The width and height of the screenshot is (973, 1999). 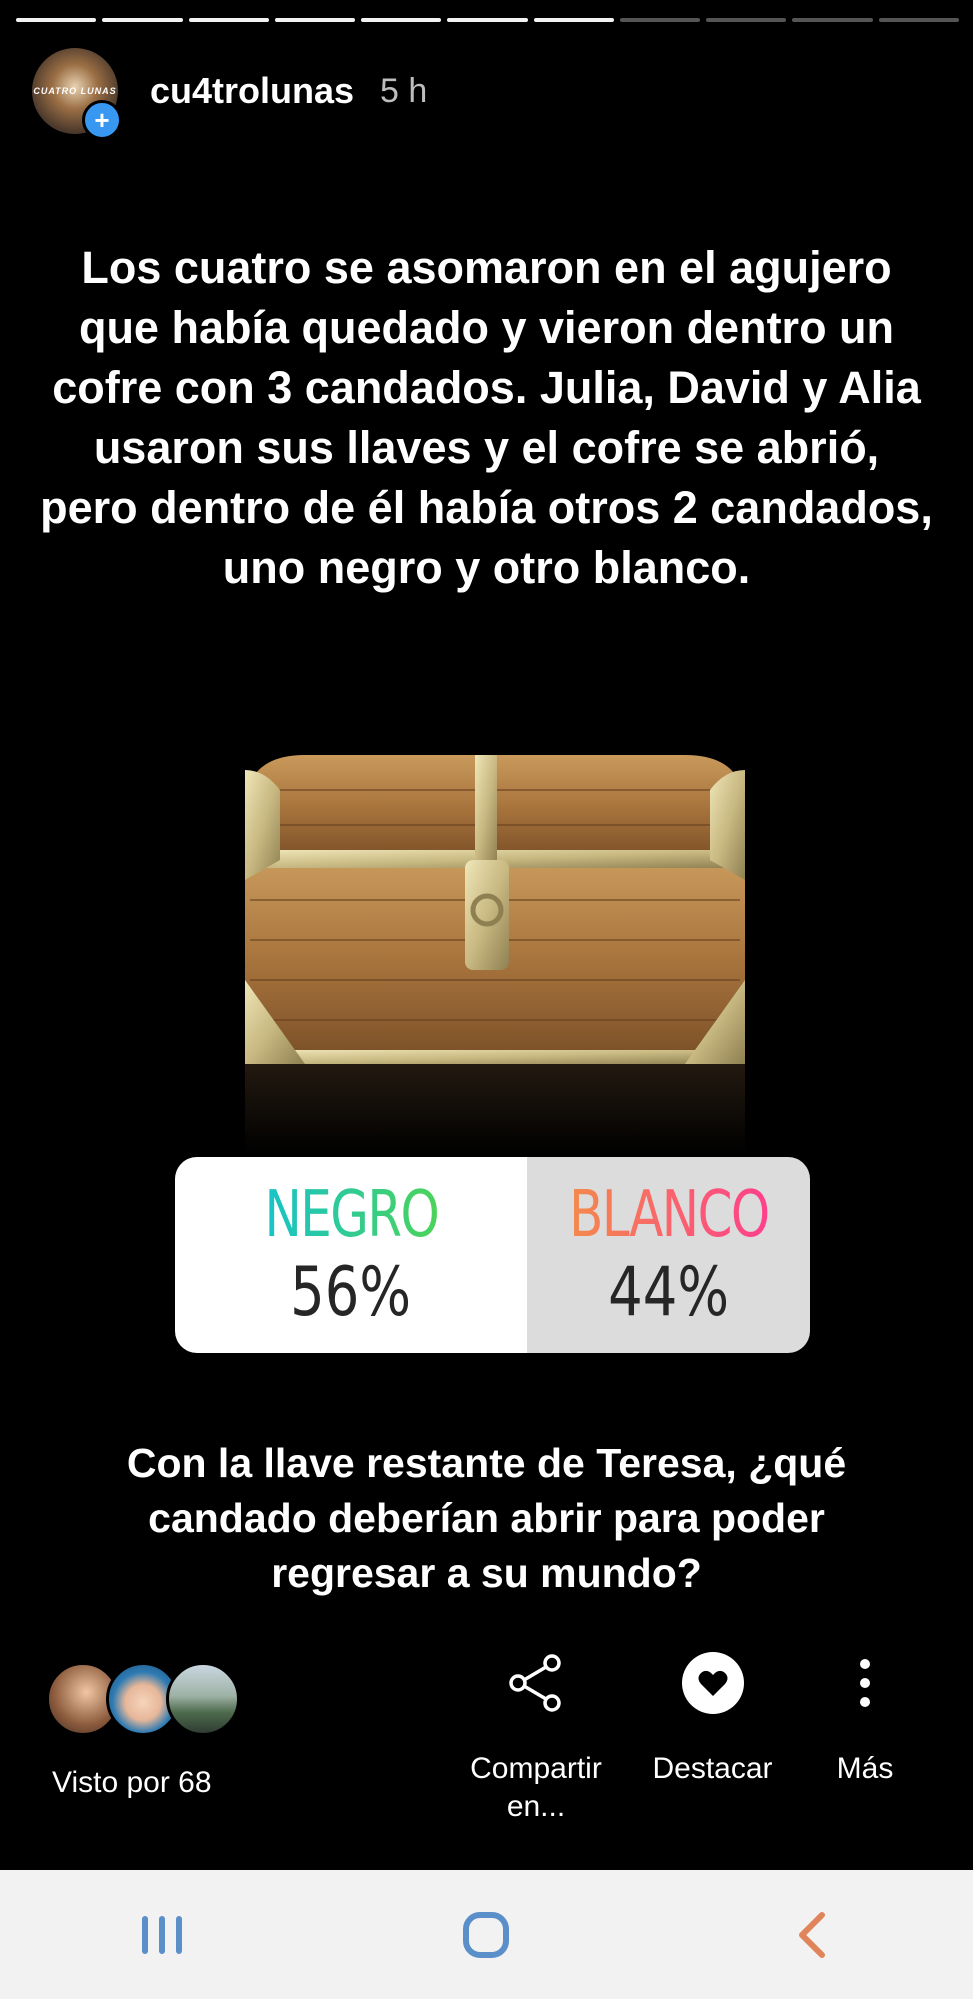 What do you see at coordinates (712, 1719) in the screenshot?
I see `highlight-button: Destacar` at bounding box center [712, 1719].